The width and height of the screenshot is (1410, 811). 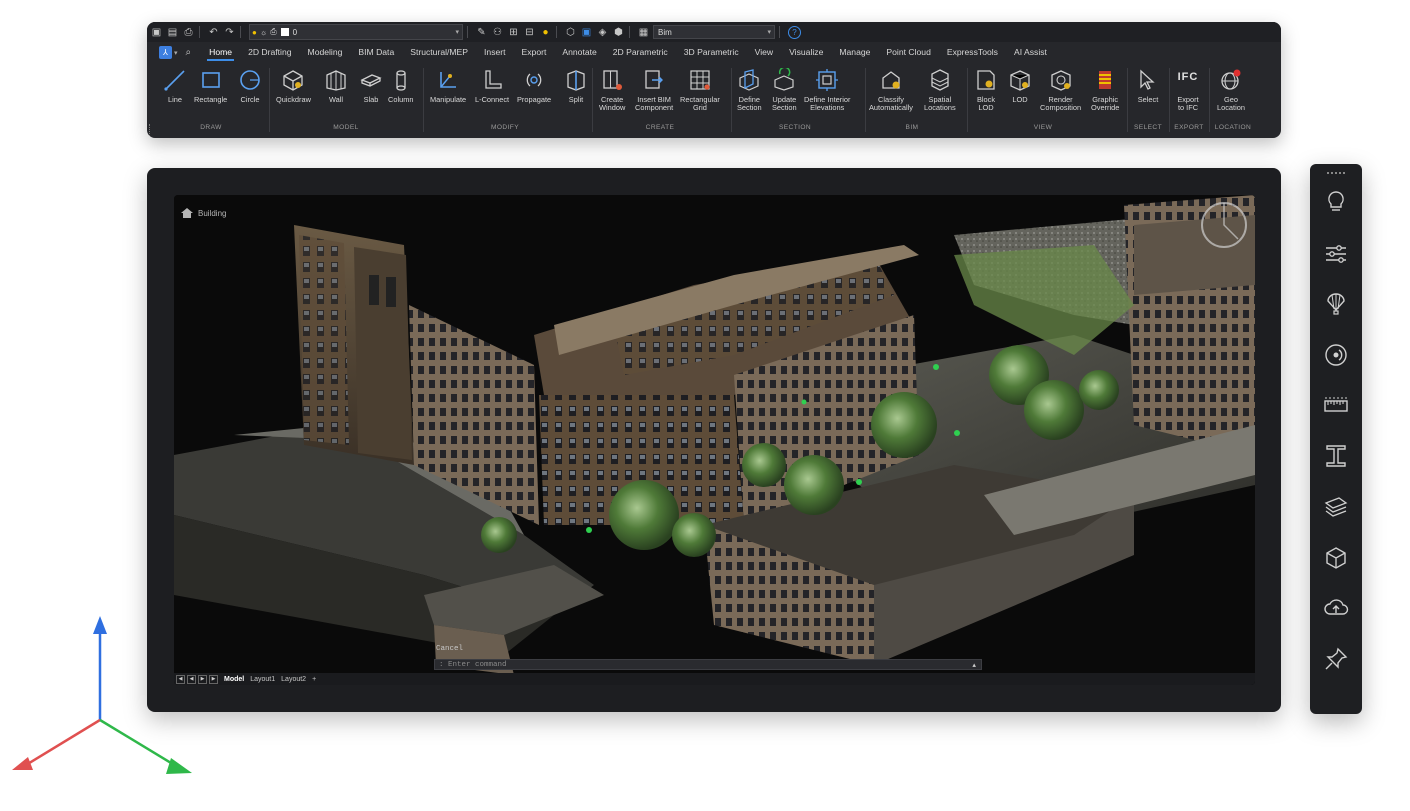 I want to click on tree-icon: ⚇, so click(x=497, y=32).